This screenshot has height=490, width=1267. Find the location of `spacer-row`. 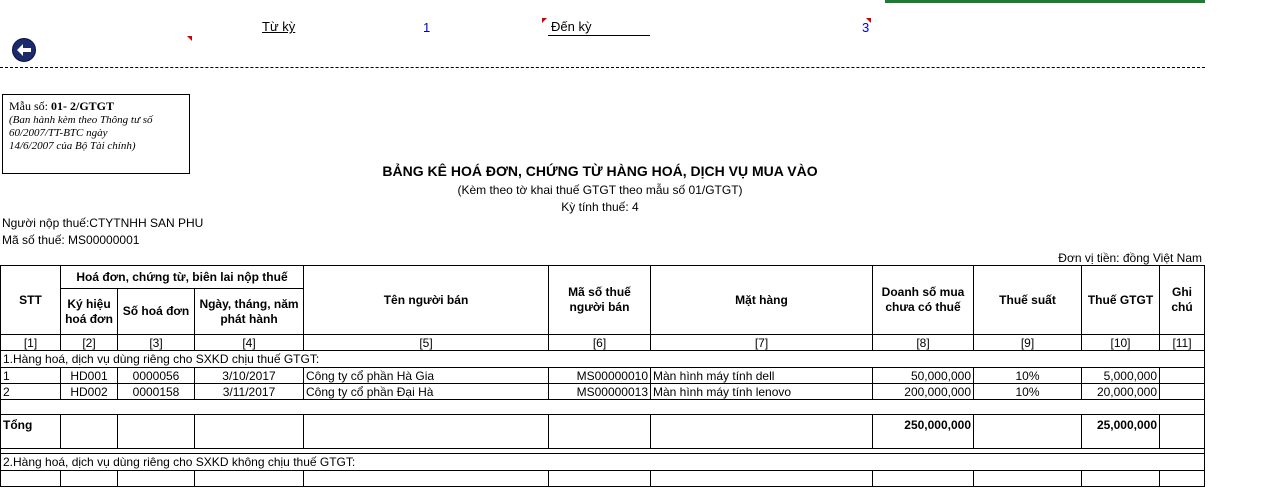

spacer-row is located at coordinates (602, 407).